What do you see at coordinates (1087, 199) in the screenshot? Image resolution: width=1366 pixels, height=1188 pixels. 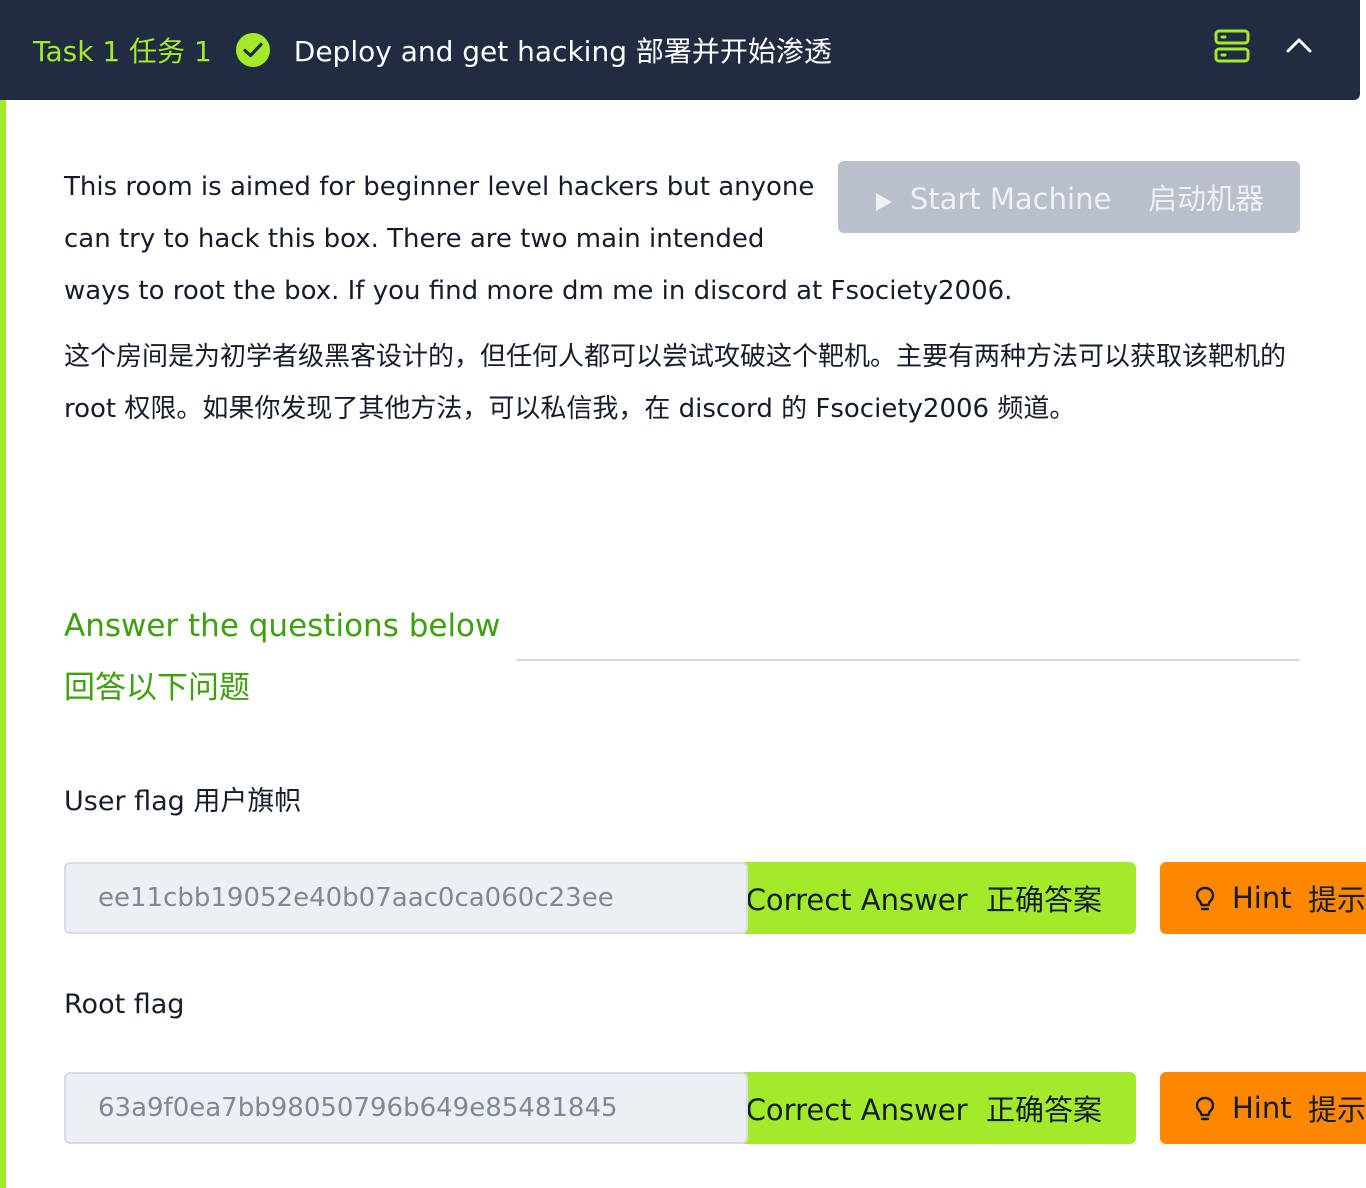 I see `start-machine-label: Start Machine 启动机器` at bounding box center [1087, 199].